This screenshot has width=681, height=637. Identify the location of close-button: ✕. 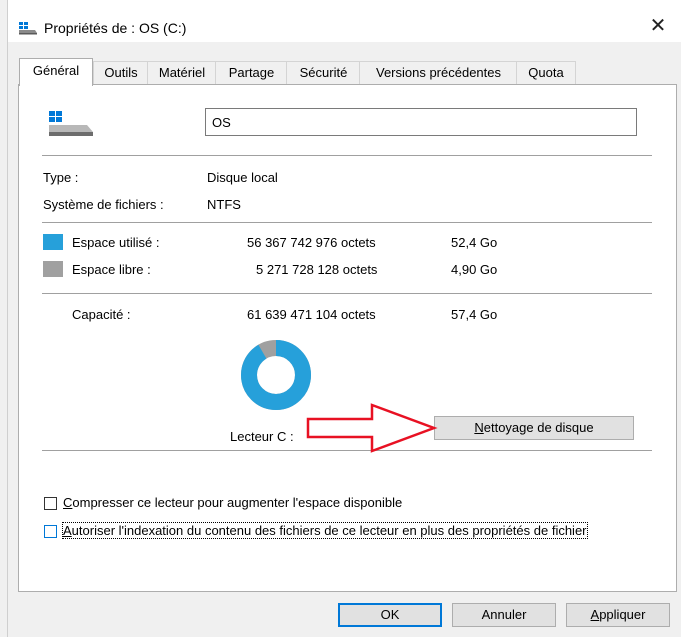
(658, 26).